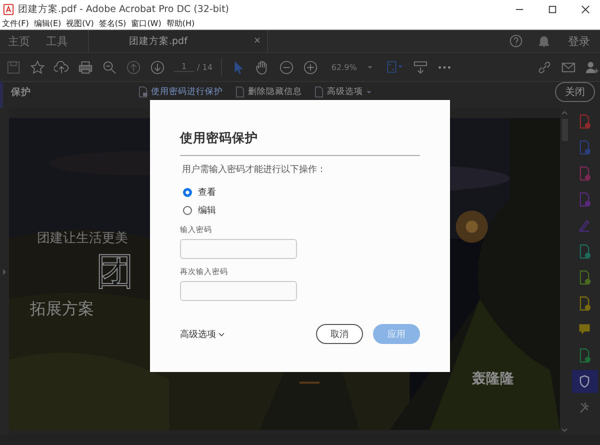 This screenshot has height=445, width=600. Describe the element at coordinates (133, 67) in the screenshot. I see `arrow-up-circle-icon` at that location.